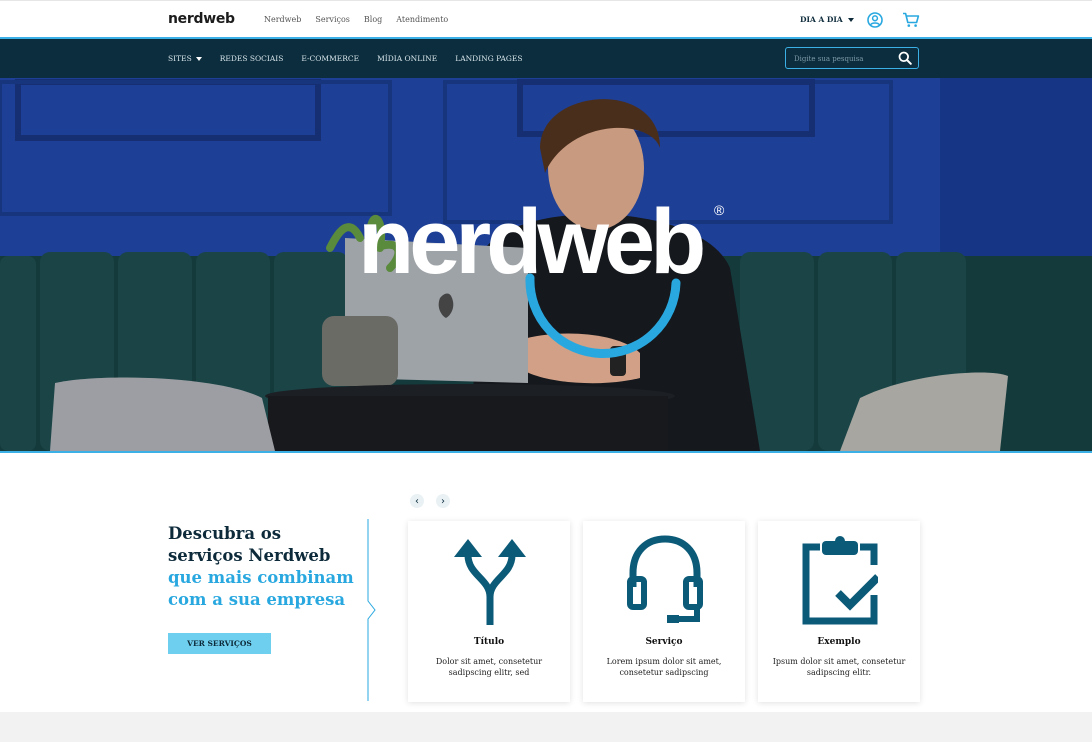 The image size is (1092, 742). Describe the element at coordinates (489, 642) in the screenshot. I see `card-title: Título` at that location.